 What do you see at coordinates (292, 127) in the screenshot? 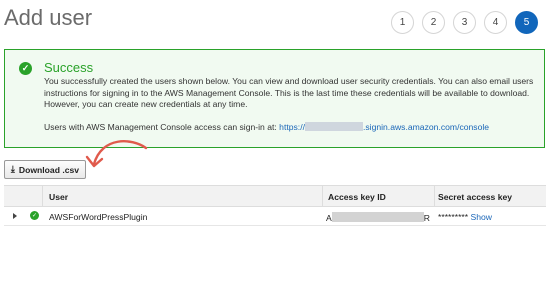
I see `signin-url-start: https://` at bounding box center [292, 127].